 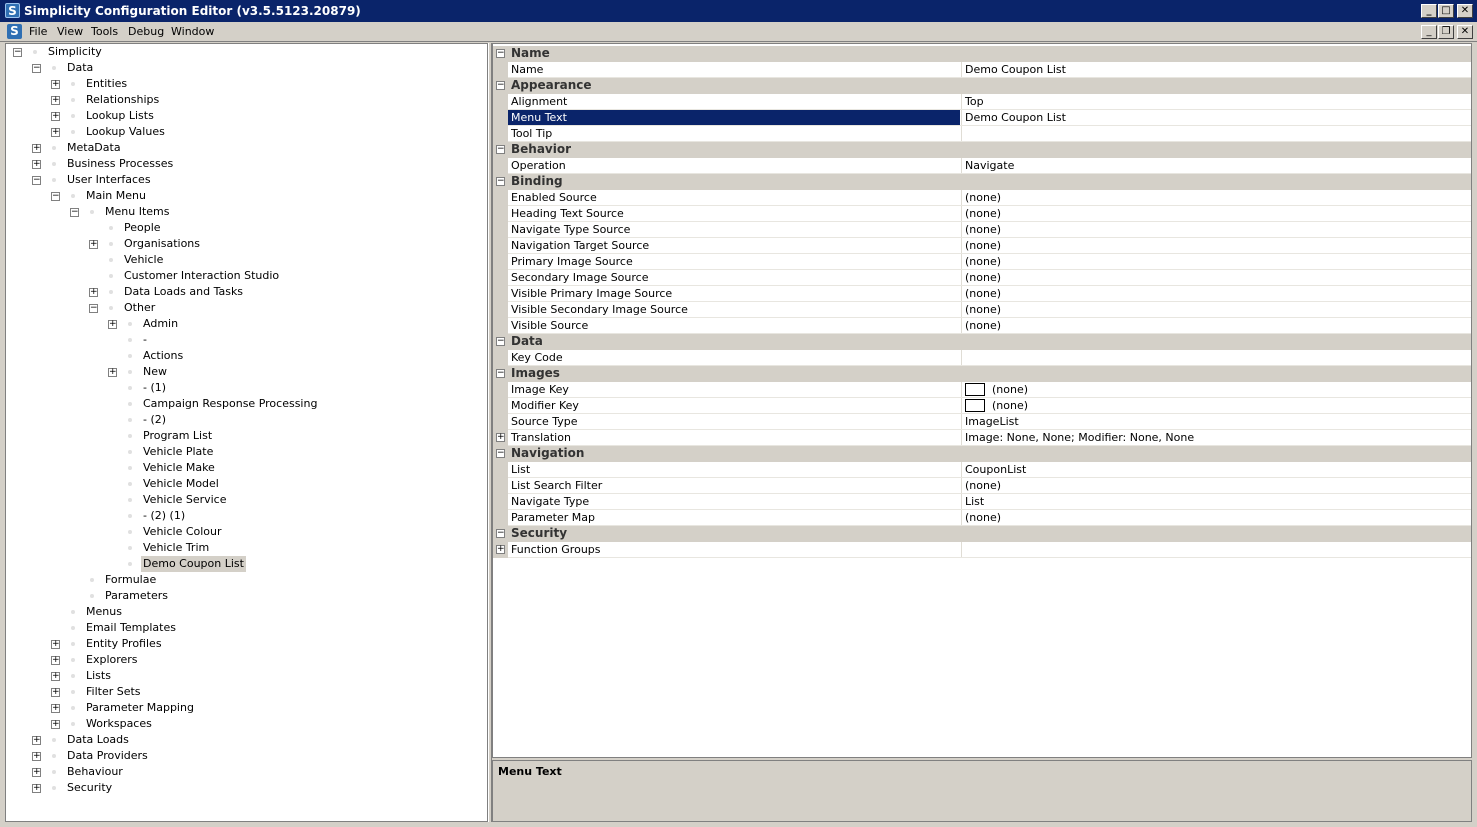 What do you see at coordinates (183, 292) in the screenshot?
I see `tree-node-label: Data Loads and Tasks` at bounding box center [183, 292].